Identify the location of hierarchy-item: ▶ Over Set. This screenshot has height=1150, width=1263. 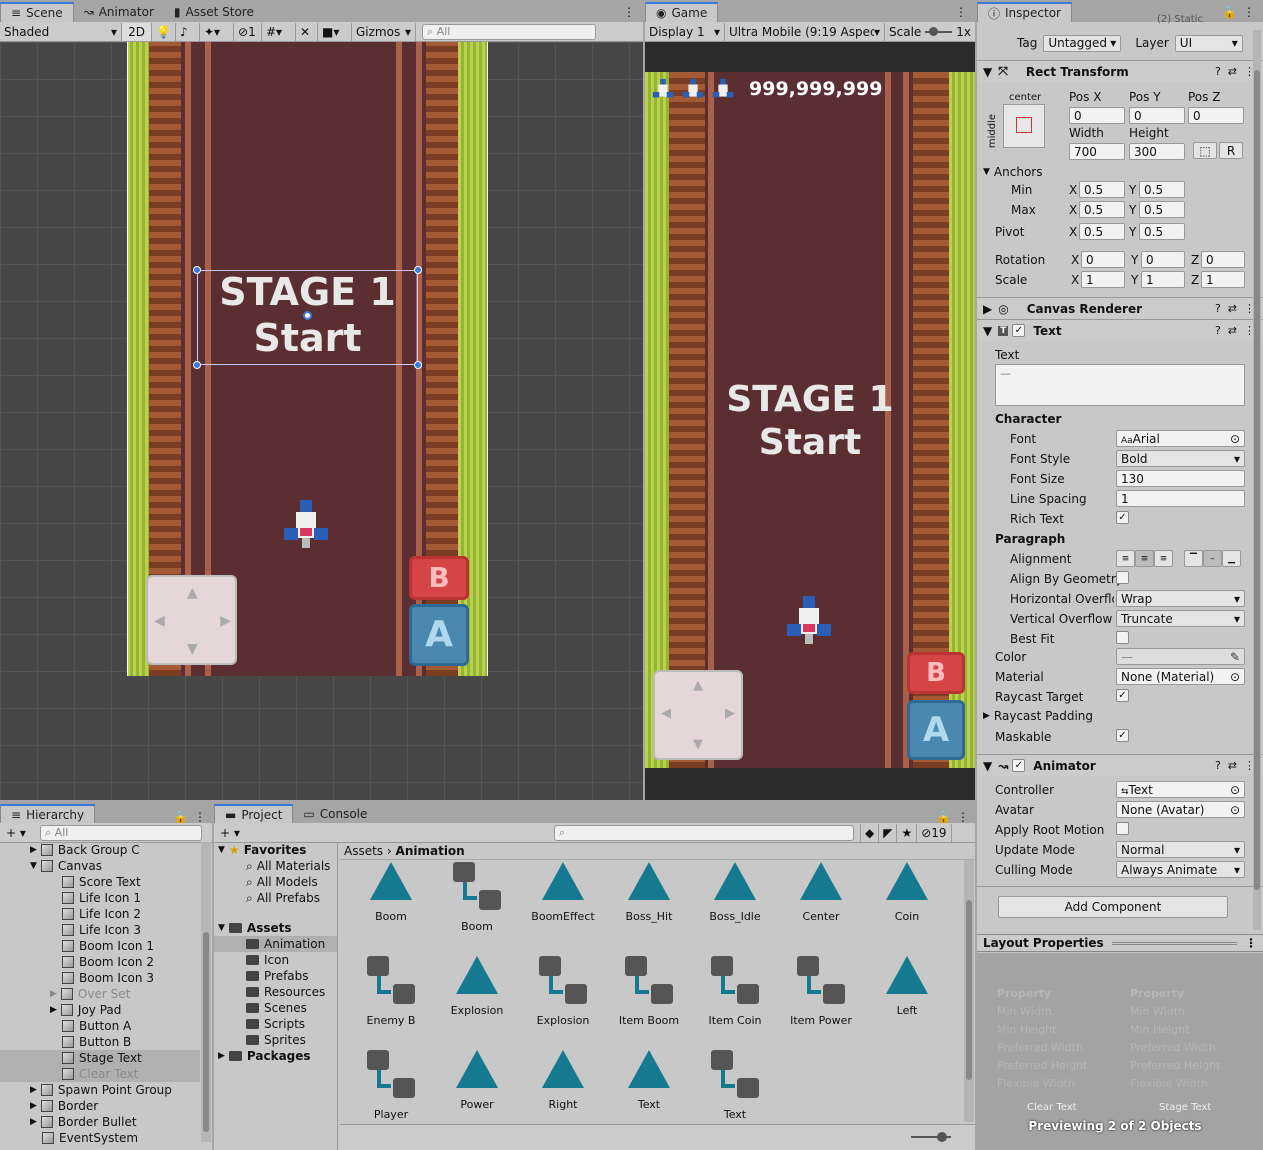
(100, 994).